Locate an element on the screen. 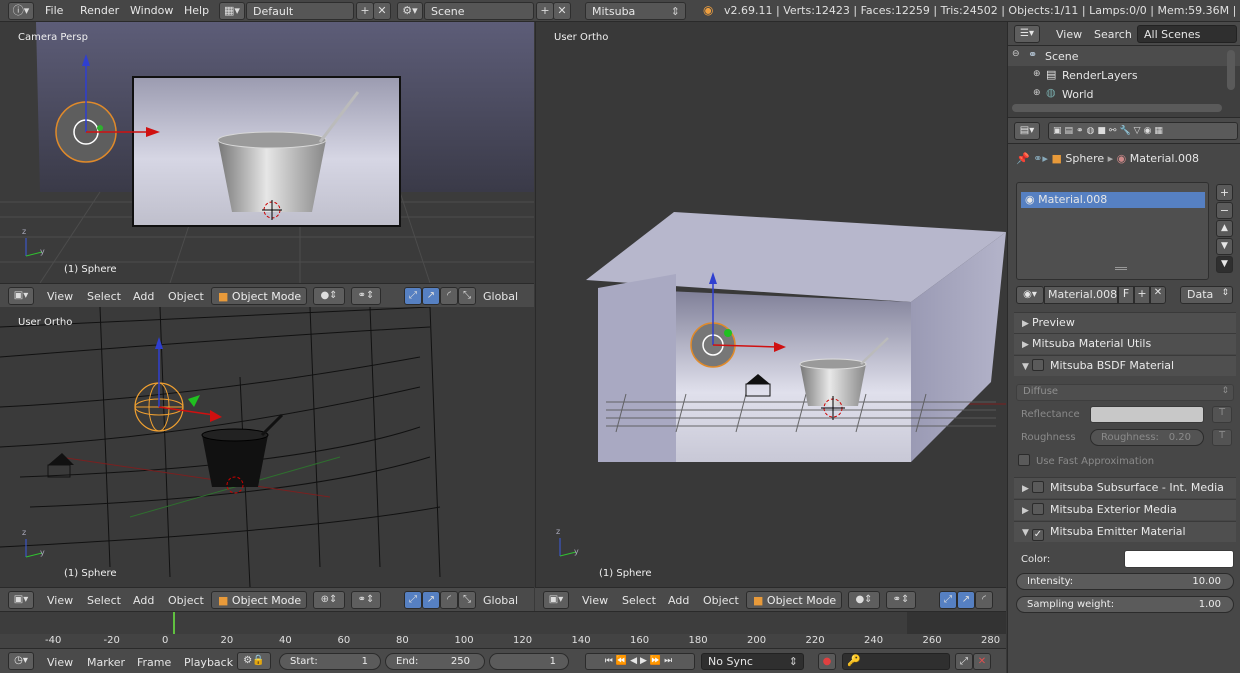 The image size is (1240, 673). current-frame-marker is located at coordinates (174, 623).